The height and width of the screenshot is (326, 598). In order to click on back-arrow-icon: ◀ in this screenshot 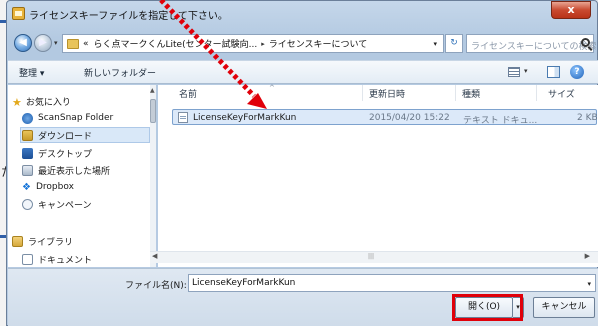, I will do `click(23, 43)`.